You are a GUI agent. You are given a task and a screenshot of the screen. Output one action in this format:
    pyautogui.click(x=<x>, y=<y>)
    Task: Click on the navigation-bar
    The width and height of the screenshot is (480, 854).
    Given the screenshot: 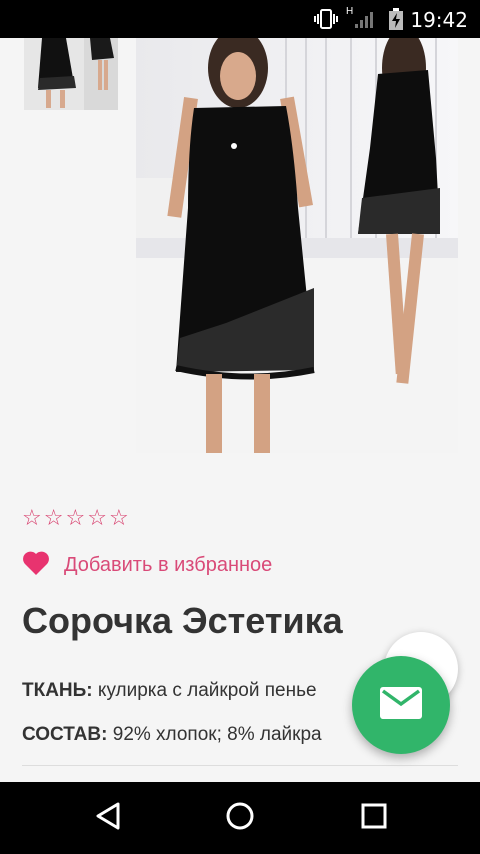 What is the action you would take?
    pyautogui.click(x=240, y=818)
    